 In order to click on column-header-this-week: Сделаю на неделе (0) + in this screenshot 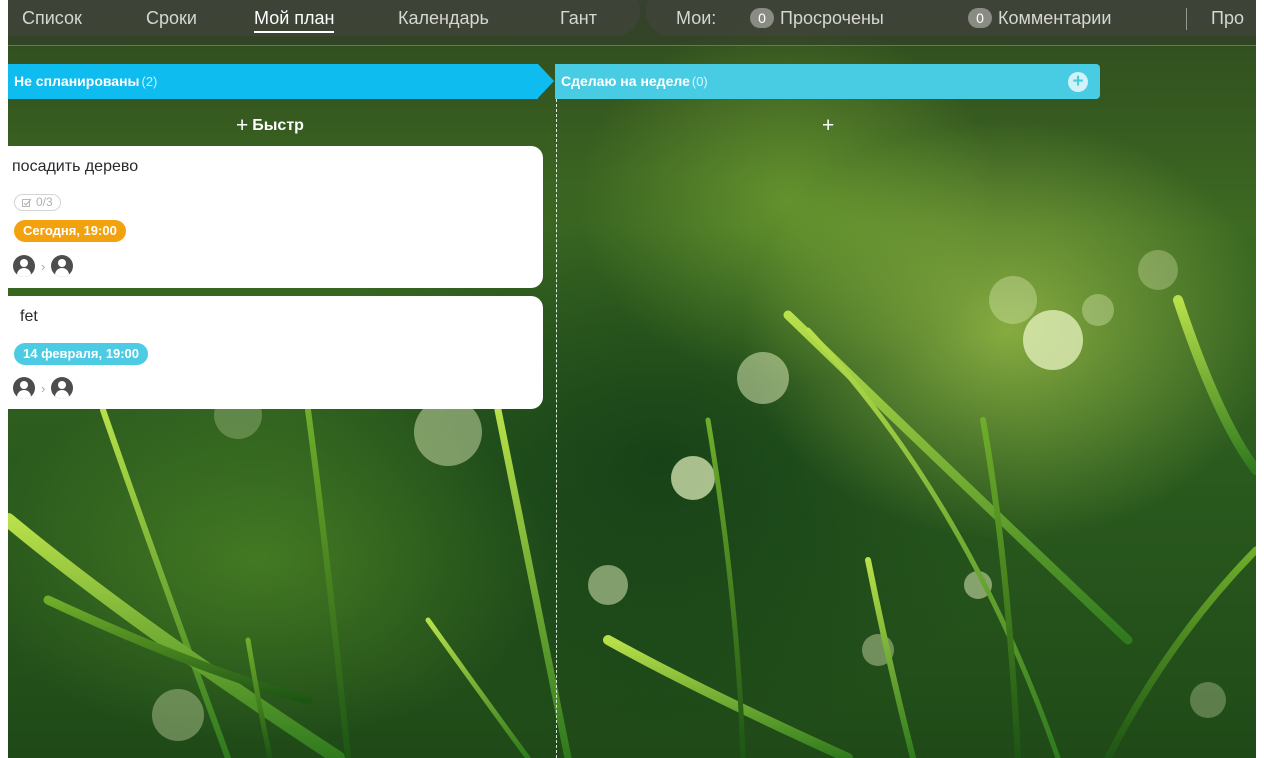, I will do `click(827, 81)`.